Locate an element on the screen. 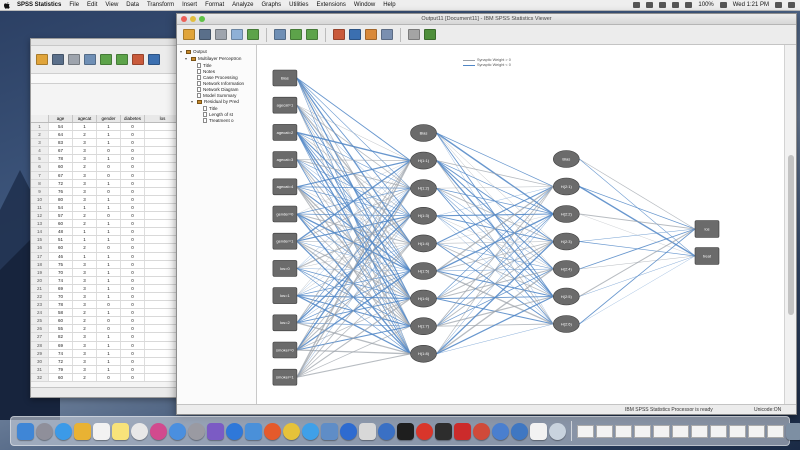 This screenshot has width=800, height=450. outline-procedure: ▾ Multilayer Perceptron is located at coordinates (213, 58).